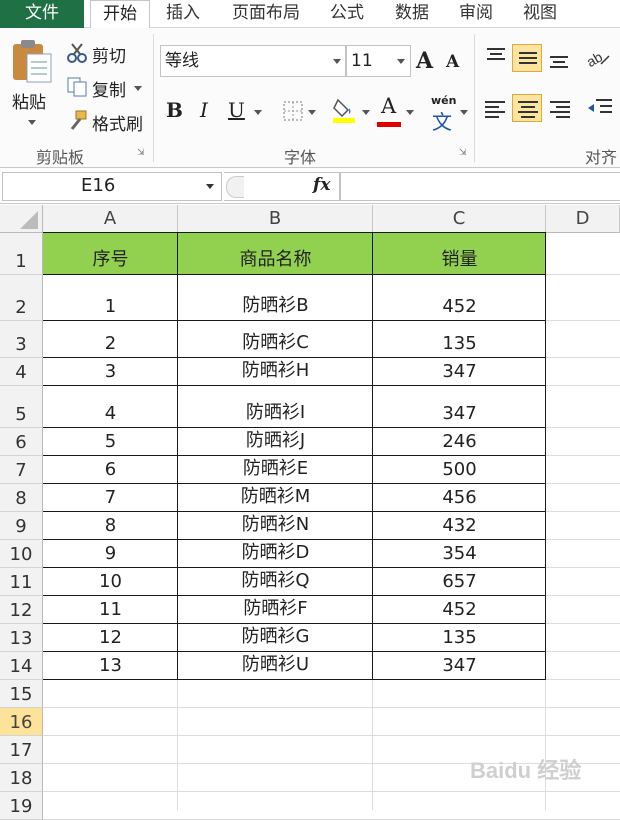  What do you see at coordinates (266, 14) in the screenshot?
I see `tab-page-layout: 页面布局` at bounding box center [266, 14].